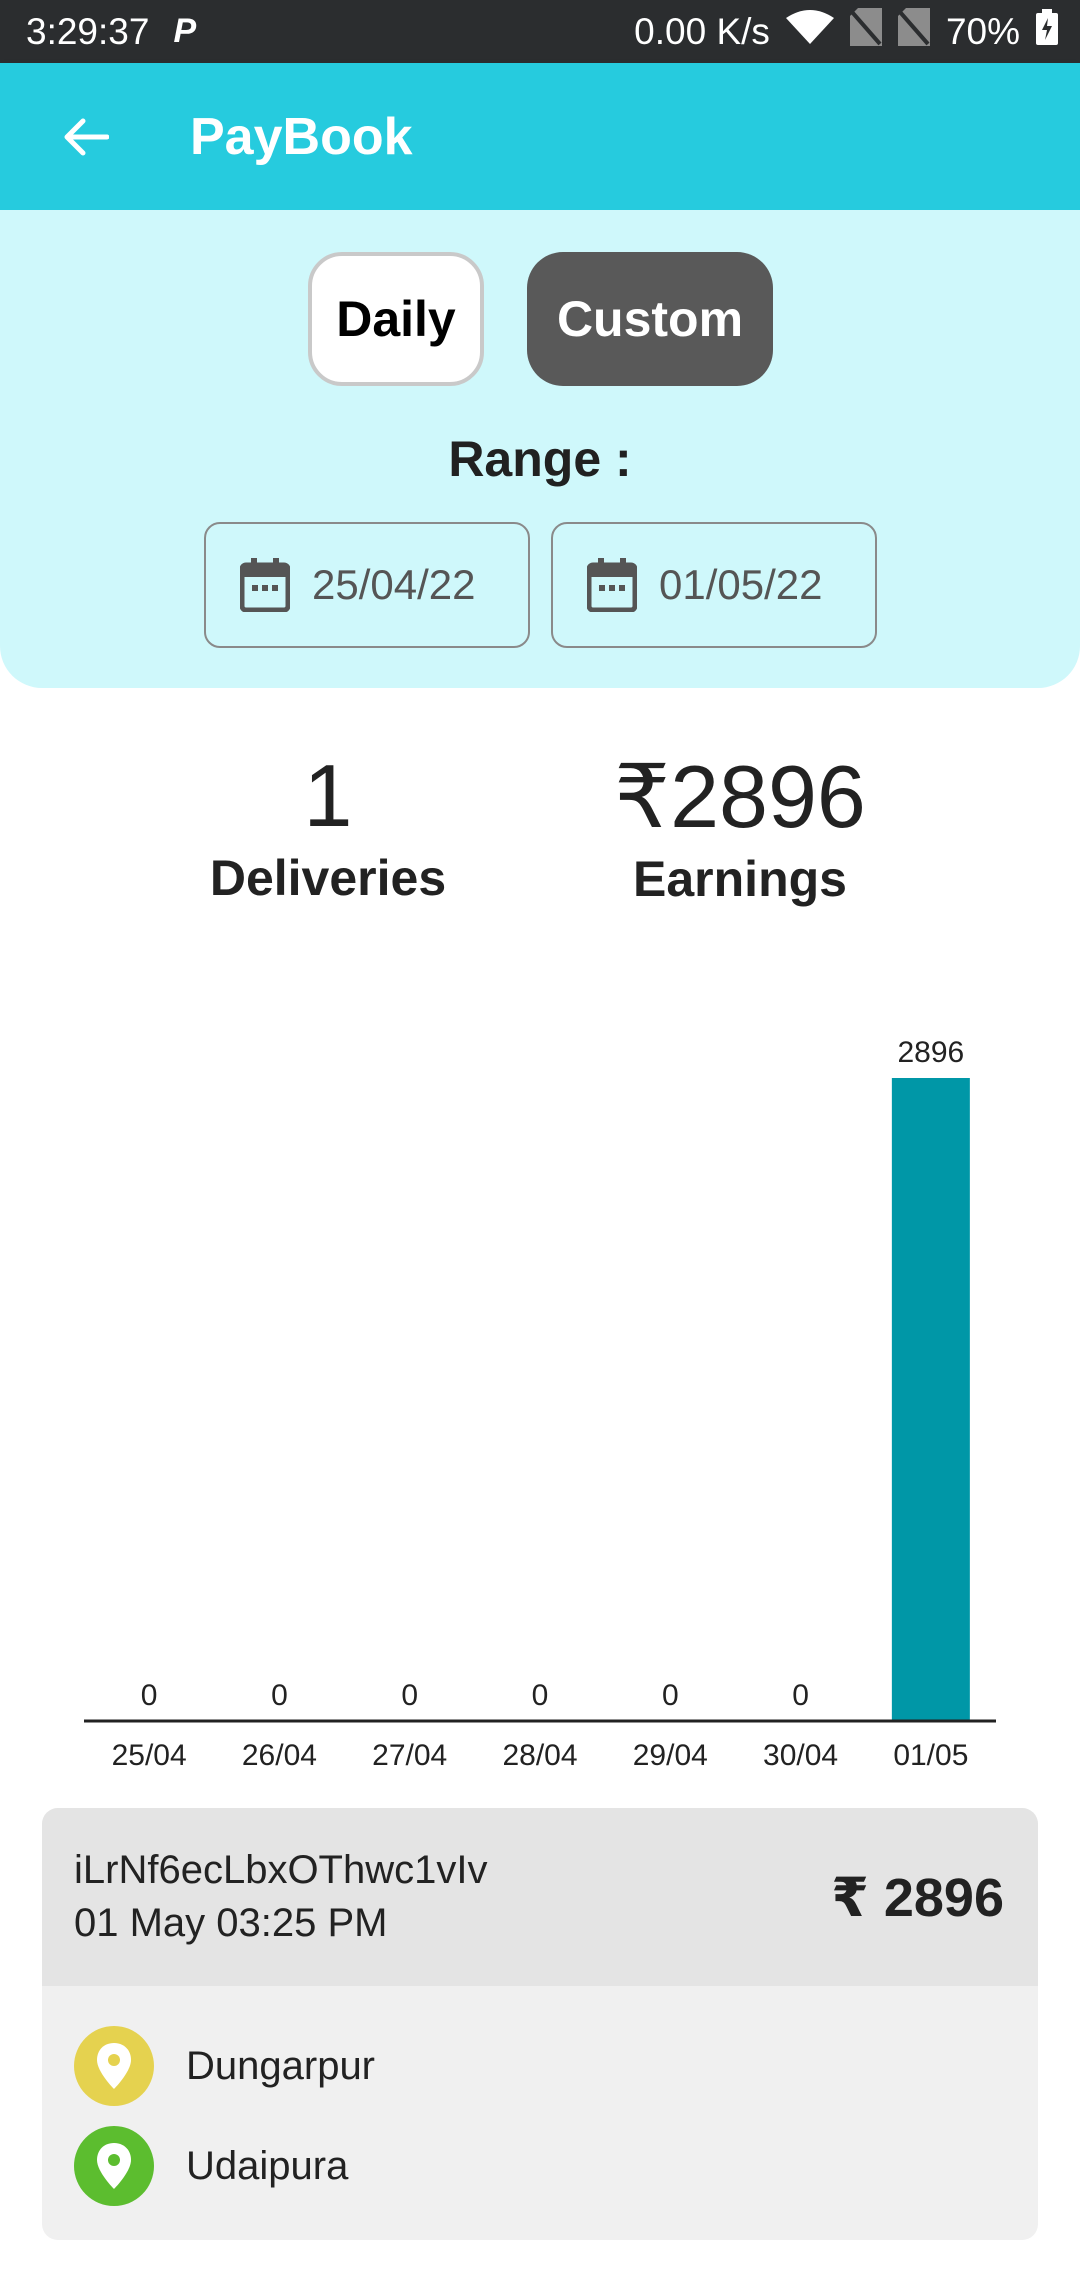  I want to click on deliveries-count: 1, so click(328, 795).